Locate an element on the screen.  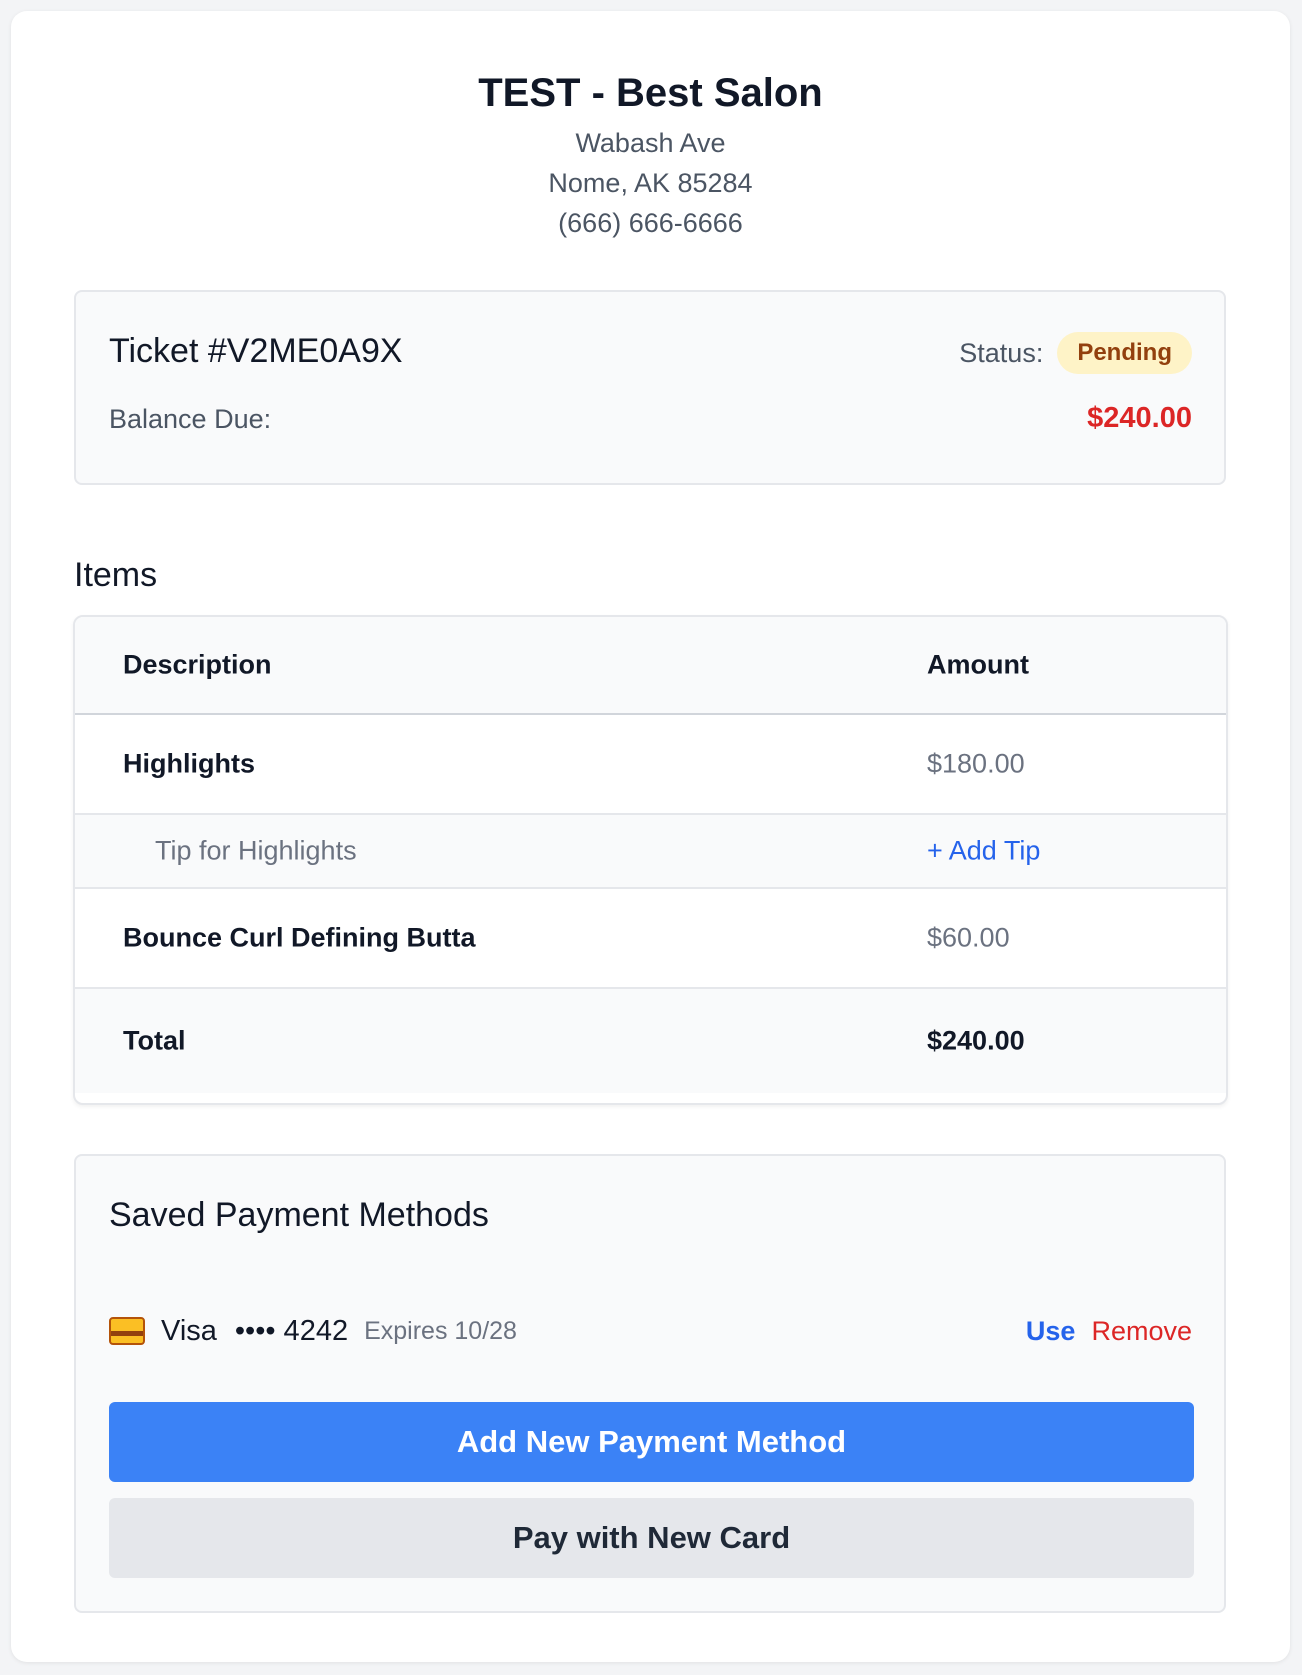
table-row: Highlights $180.00 is located at coordinates (650, 765).